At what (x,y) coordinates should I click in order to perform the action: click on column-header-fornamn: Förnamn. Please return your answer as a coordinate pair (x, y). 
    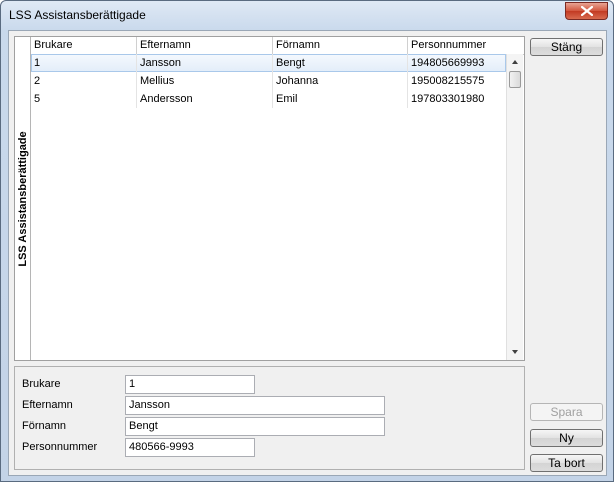
    Looking at the image, I should click on (340, 45).